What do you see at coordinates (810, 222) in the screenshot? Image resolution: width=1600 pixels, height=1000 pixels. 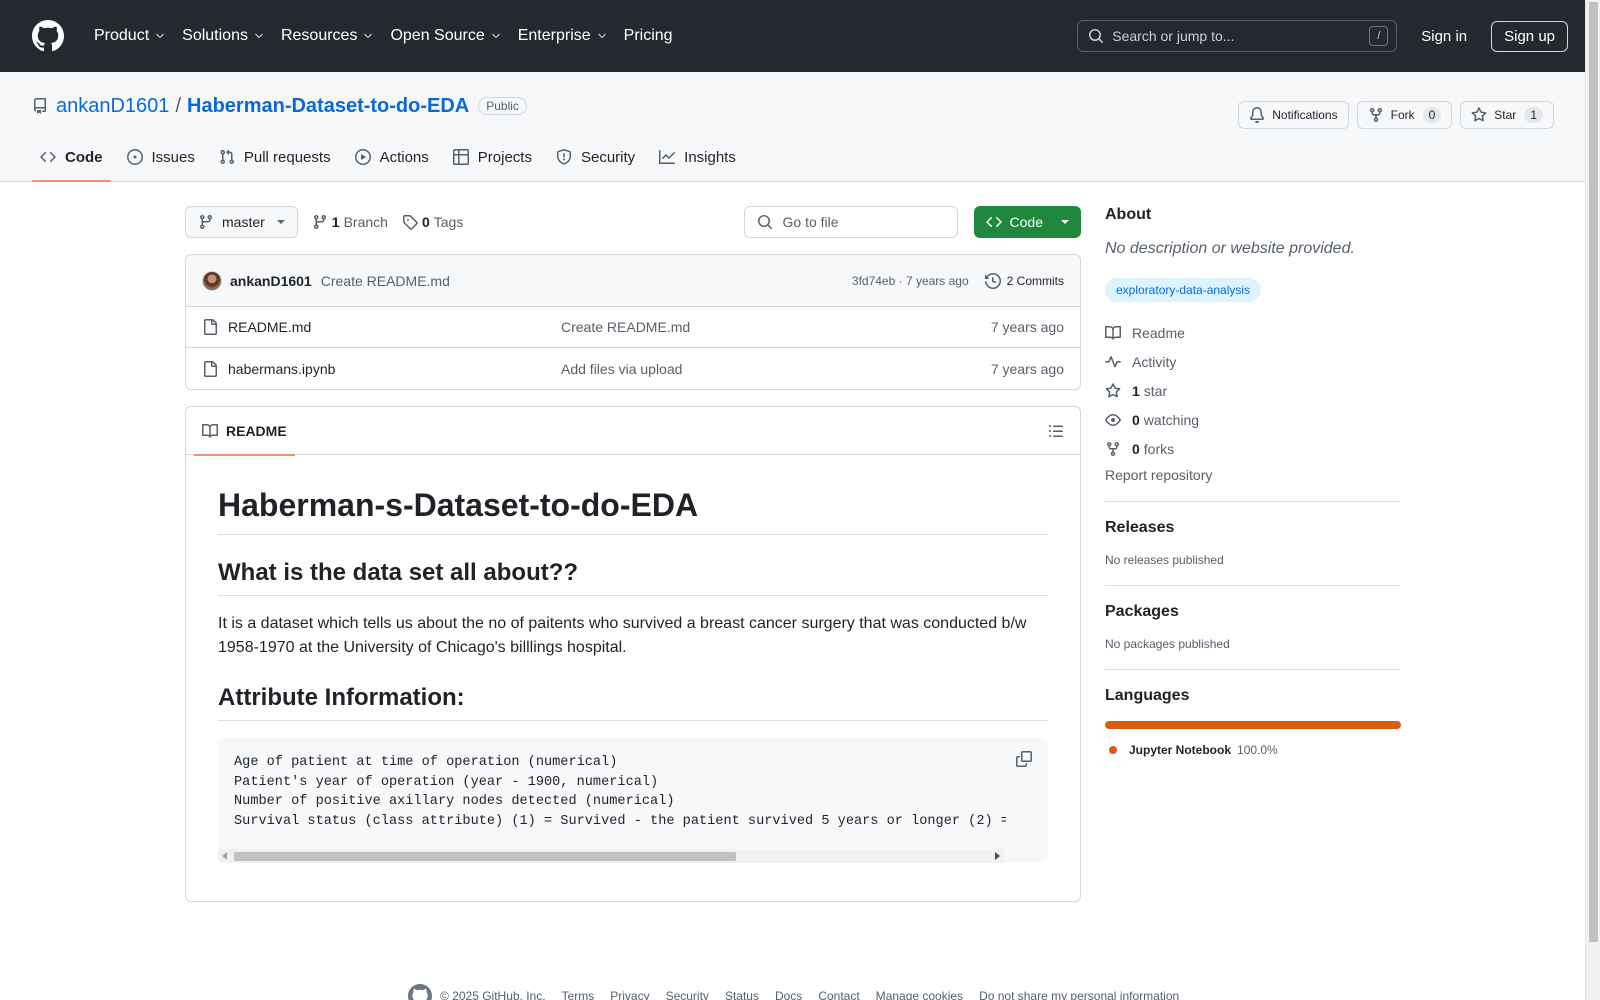 I see `go-to-file-placeholder: Go to file` at bounding box center [810, 222].